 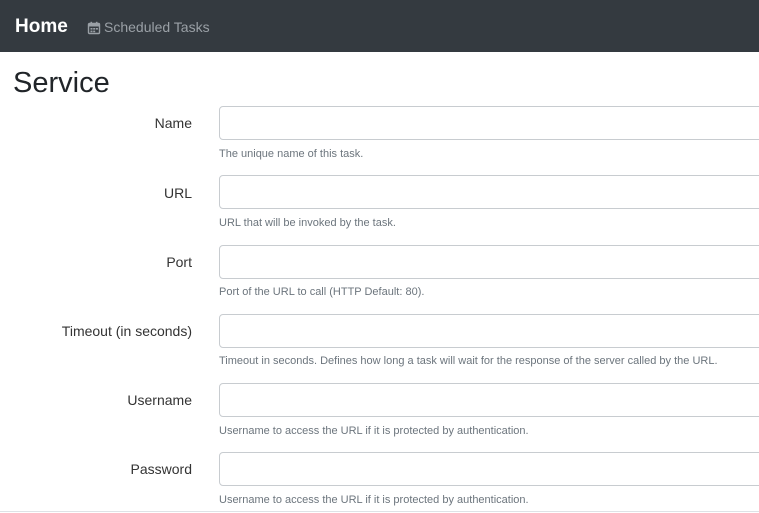 I want to click on port-input, so click(x=489, y=262).